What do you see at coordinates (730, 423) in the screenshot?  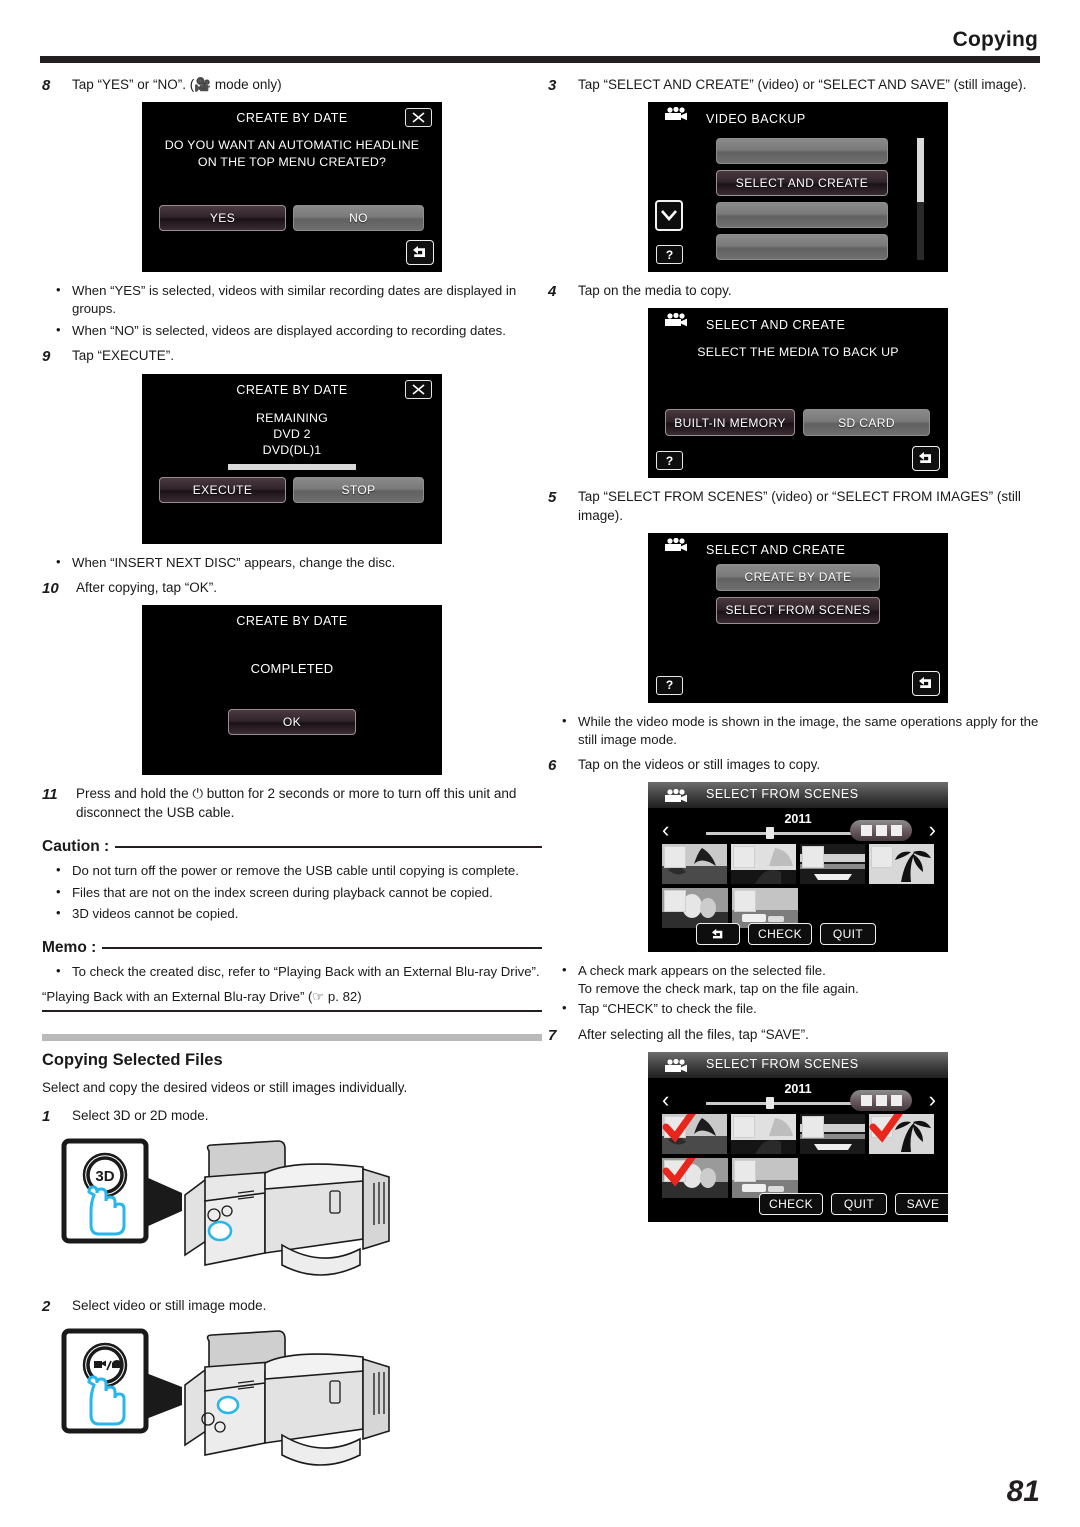 I see `built-in-memory-button: BUILT-IN MEMORY` at bounding box center [730, 423].